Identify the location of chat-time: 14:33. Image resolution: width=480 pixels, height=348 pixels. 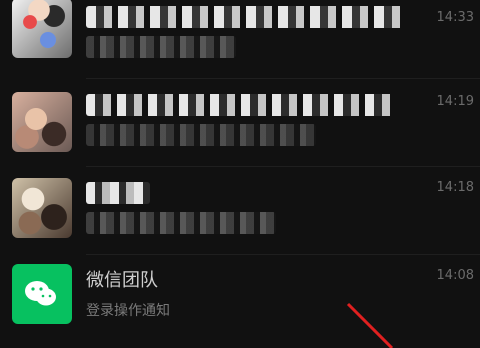
(455, 17).